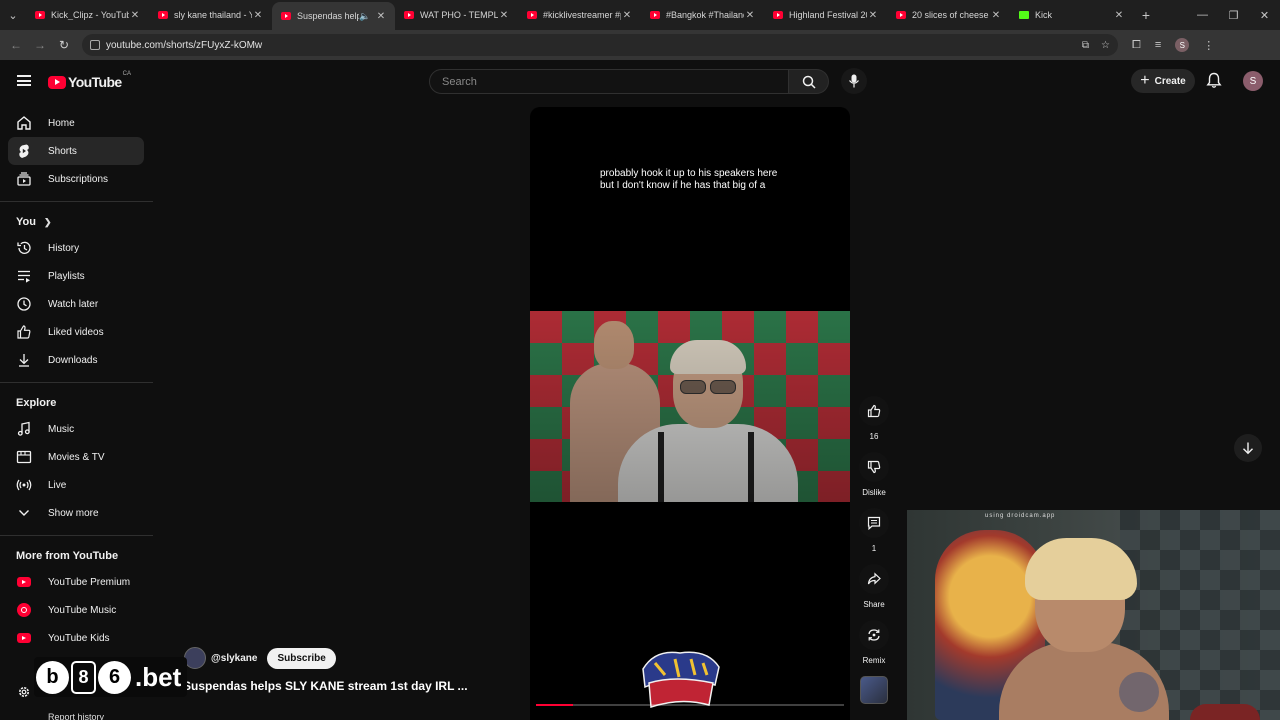 The image size is (1280, 720). What do you see at coordinates (87, 15) in the screenshot?
I see `browser-tab: Kick_Clipz - YouTube ✕` at bounding box center [87, 15].